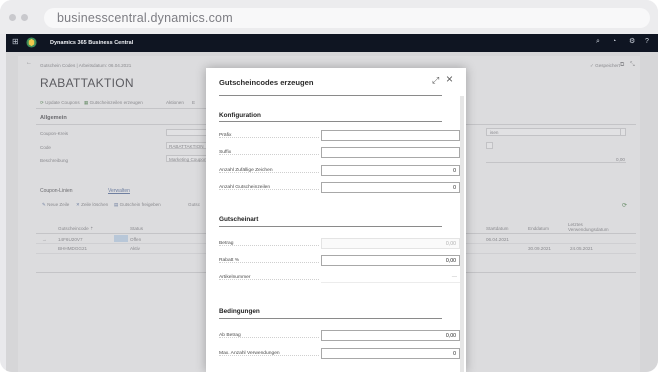  Describe the element at coordinates (44, 239) in the screenshot. I see `row-arrow-icon: →` at that location.